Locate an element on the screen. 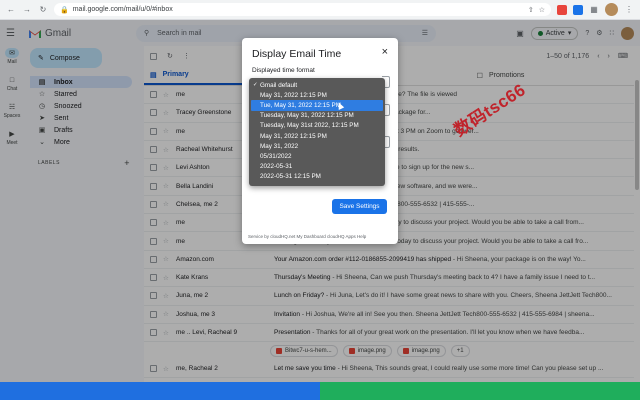 This screenshot has width=640, height=400. dropdown-option: May 31, 2022 is located at coordinates (317, 146).